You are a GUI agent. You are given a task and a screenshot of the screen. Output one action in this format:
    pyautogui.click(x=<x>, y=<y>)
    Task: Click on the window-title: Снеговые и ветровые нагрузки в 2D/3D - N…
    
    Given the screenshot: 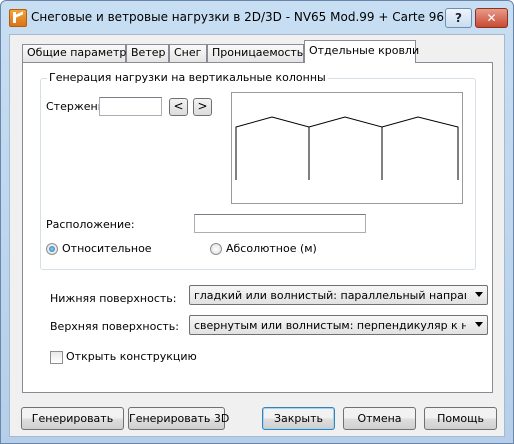 What is the action you would take?
    pyautogui.click(x=238, y=17)
    